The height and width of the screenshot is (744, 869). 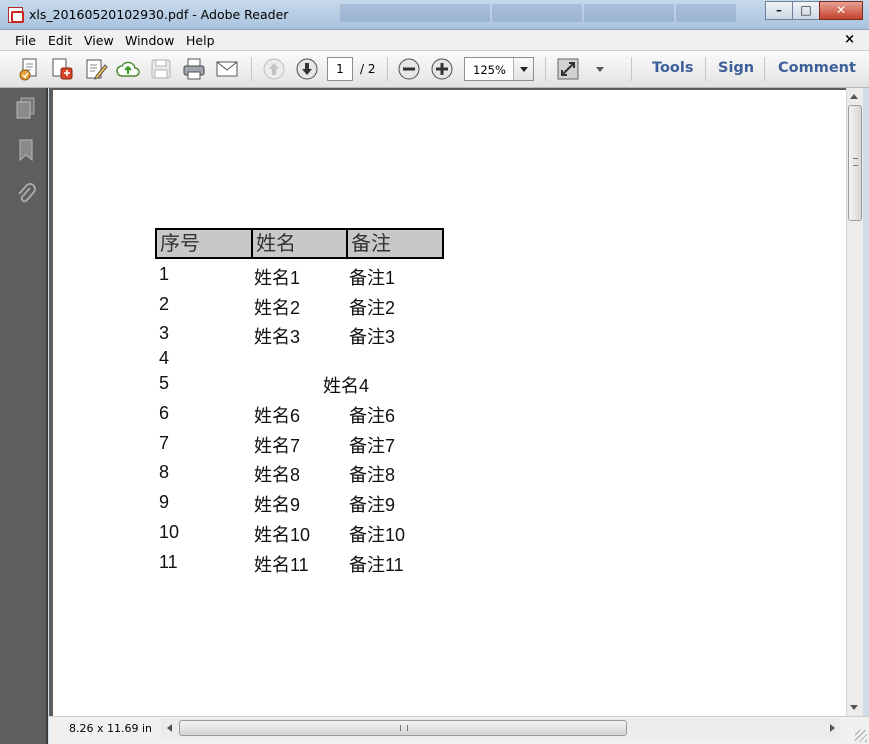 I want to click on table-cell: 备注2, so click(x=372, y=308).